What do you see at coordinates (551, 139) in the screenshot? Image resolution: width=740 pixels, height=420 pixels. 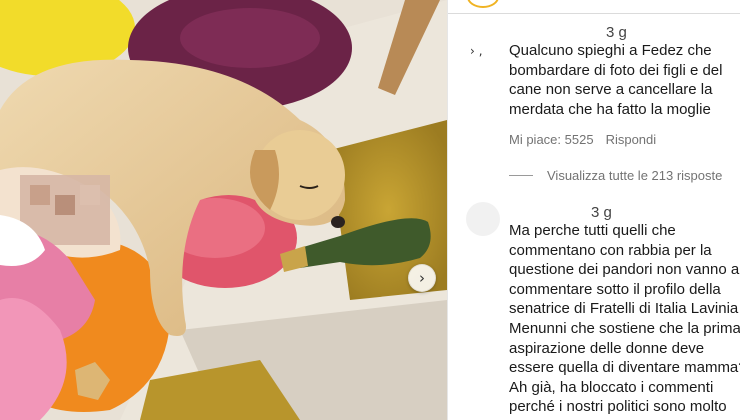 I see `like-count: Mi piace: 5525` at bounding box center [551, 139].